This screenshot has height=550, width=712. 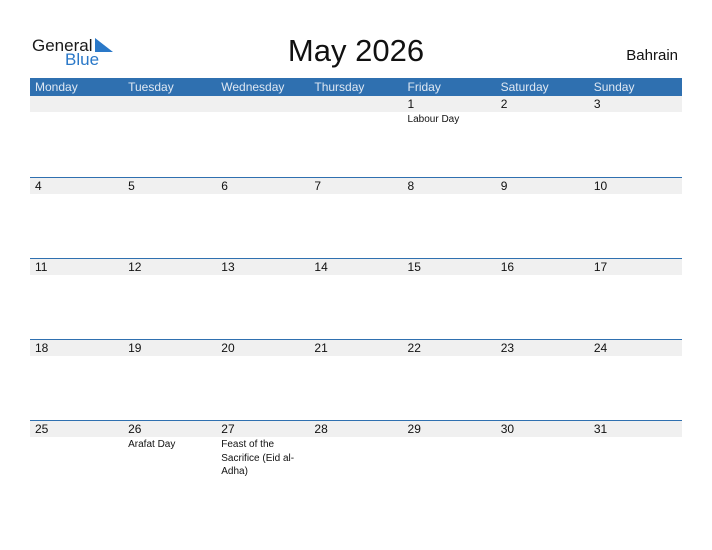 What do you see at coordinates (635, 299) in the screenshot?
I see `day-cell: 17` at bounding box center [635, 299].